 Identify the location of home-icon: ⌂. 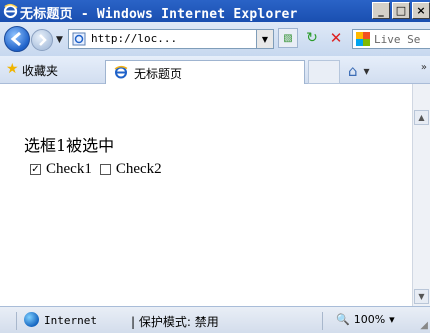
(353, 71).